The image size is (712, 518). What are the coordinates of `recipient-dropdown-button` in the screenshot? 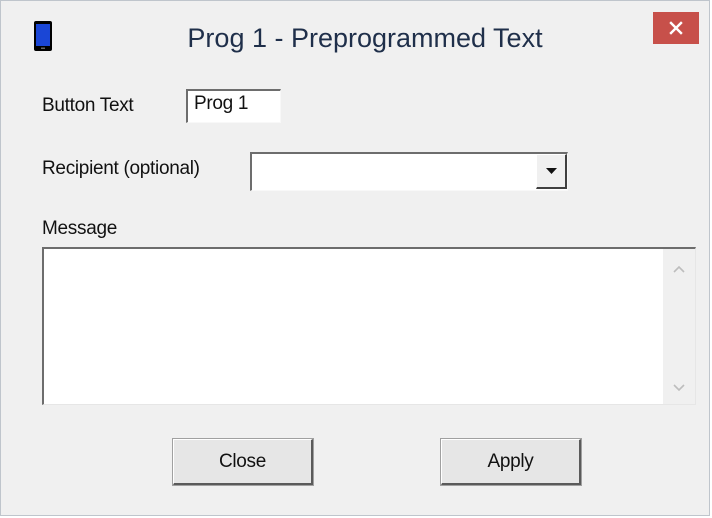 It's located at (551, 171).